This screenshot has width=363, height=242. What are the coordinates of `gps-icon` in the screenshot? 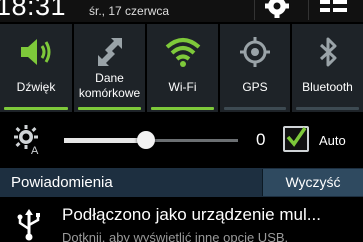 It's located at (255, 52).